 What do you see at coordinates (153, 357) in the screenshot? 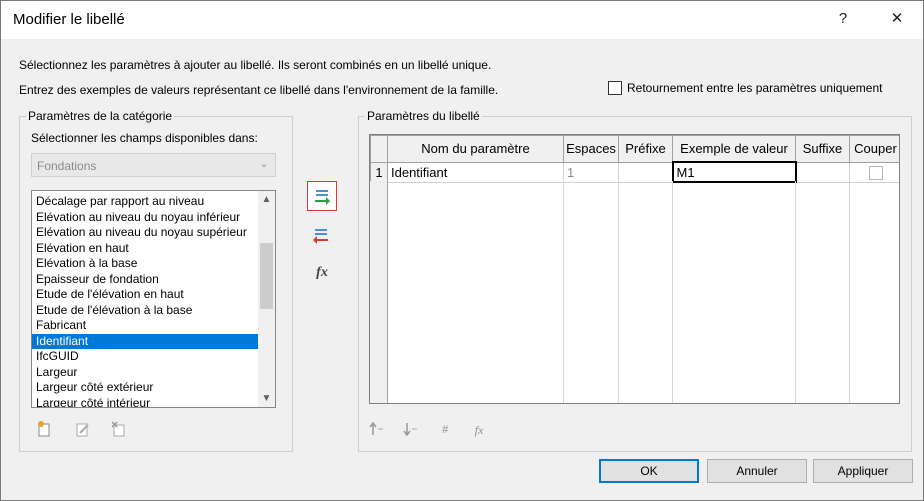
I see `list-item: IfcGUID` at bounding box center [153, 357].